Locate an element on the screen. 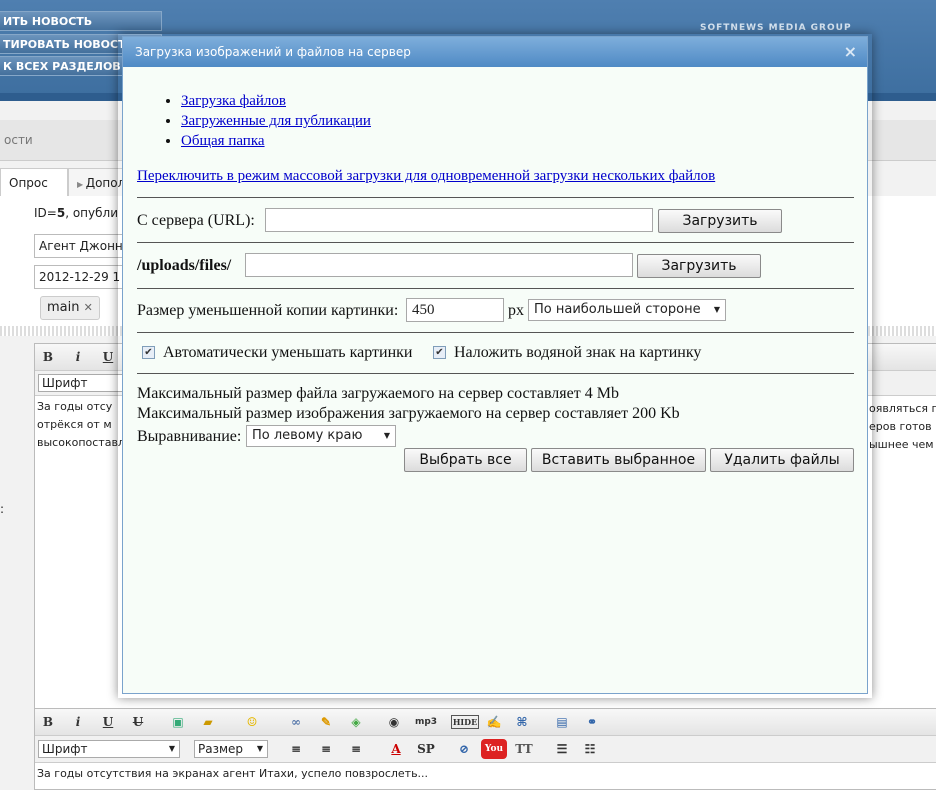  editor-right-3: ышнее чем is located at coordinates (901, 444).